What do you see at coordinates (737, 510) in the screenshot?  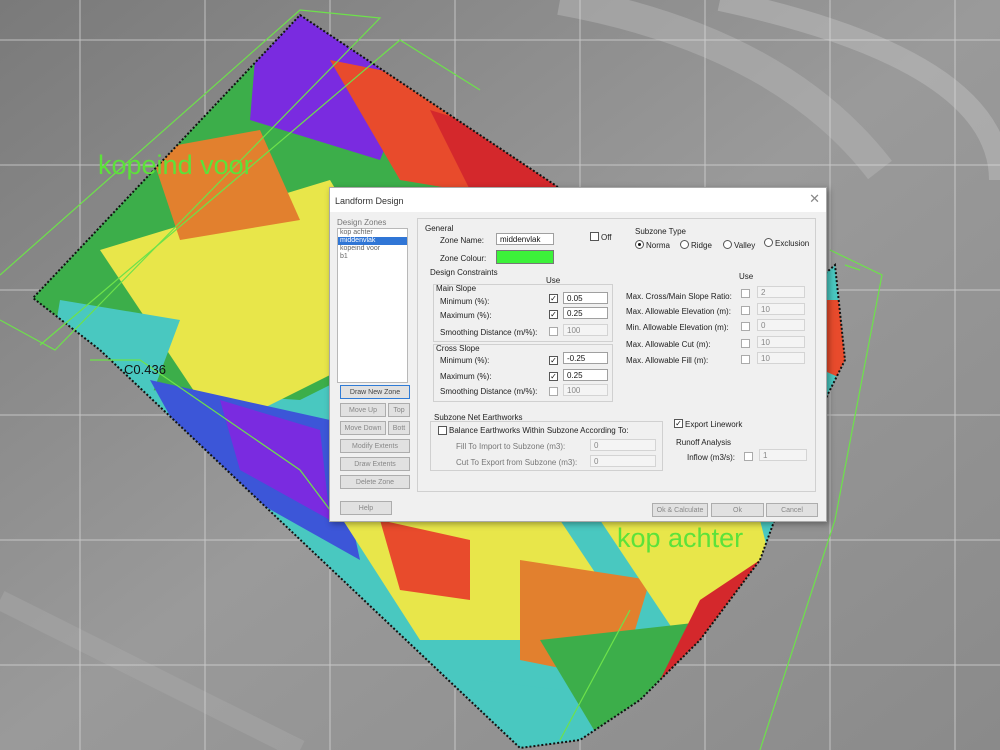 I see `ok-button: Ok` at bounding box center [737, 510].